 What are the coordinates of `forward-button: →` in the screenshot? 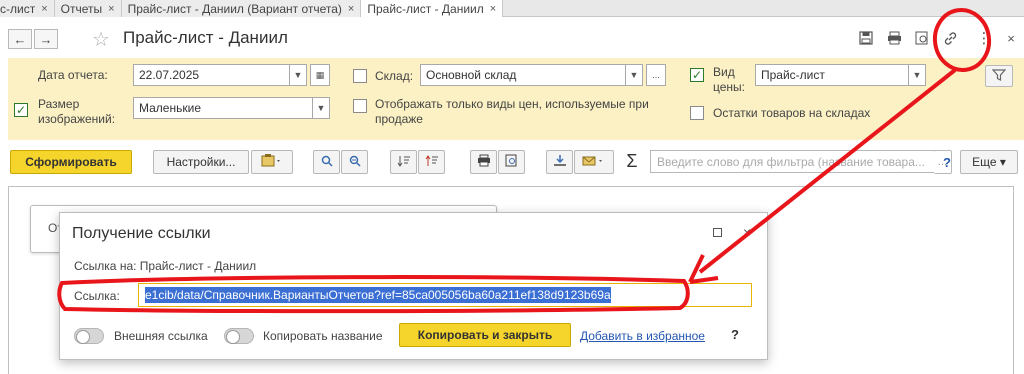 It's located at (46, 39).